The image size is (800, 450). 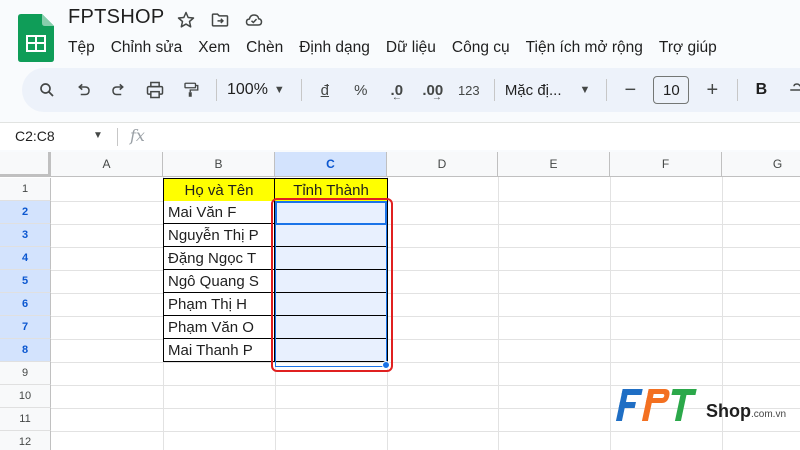 What do you see at coordinates (25, 189) in the screenshot?
I see `row-header-1: 1` at bounding box center [25, 189].